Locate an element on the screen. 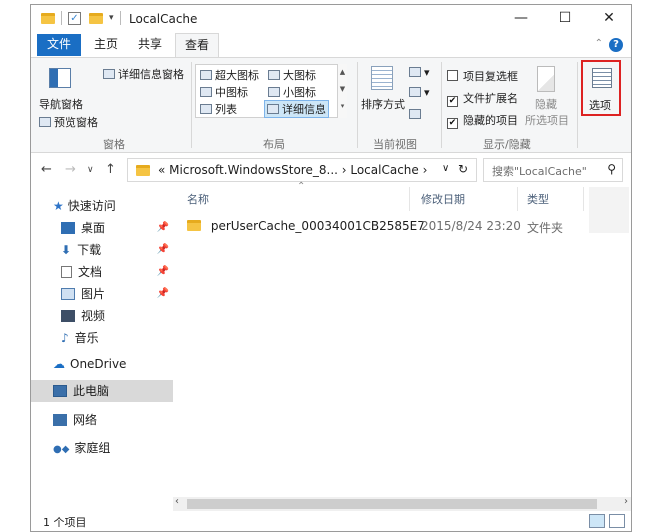 The width and height of the screenshot is (662, 532). homegroup-icon: ●◆ is located at coordinates (61, 449).